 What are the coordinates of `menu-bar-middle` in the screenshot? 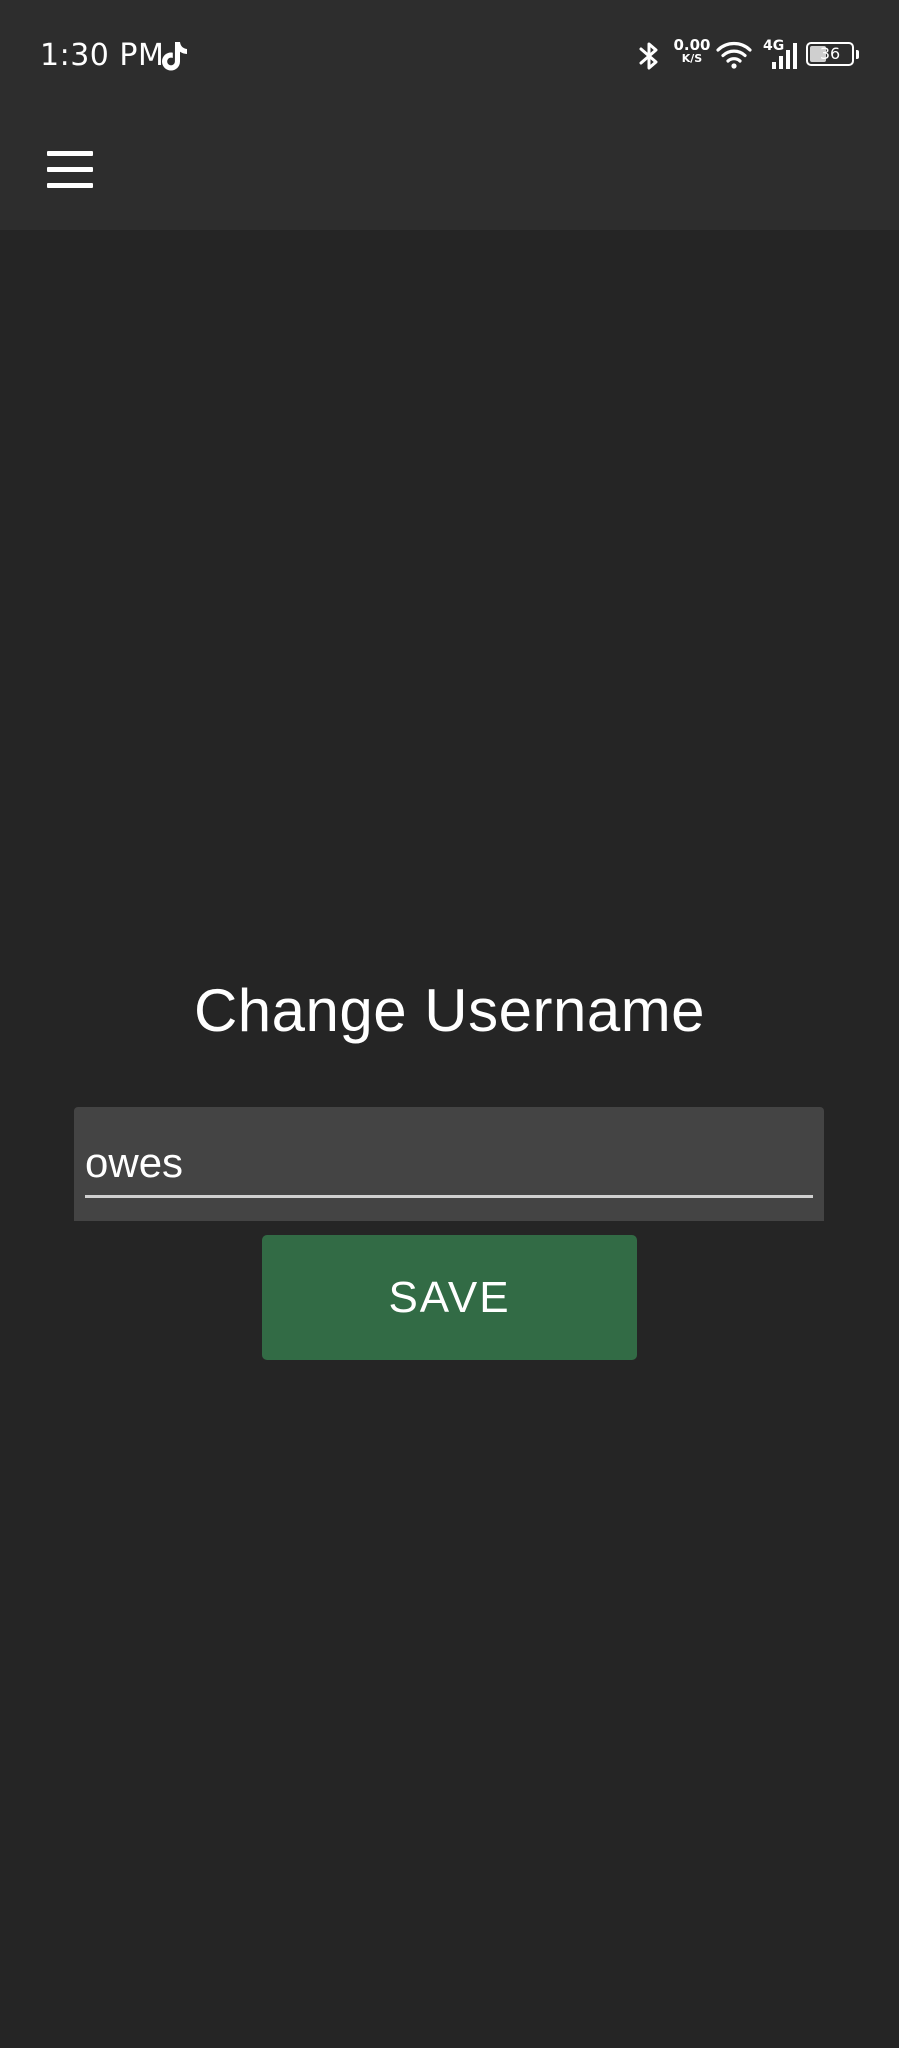 It's located at (70, 169).